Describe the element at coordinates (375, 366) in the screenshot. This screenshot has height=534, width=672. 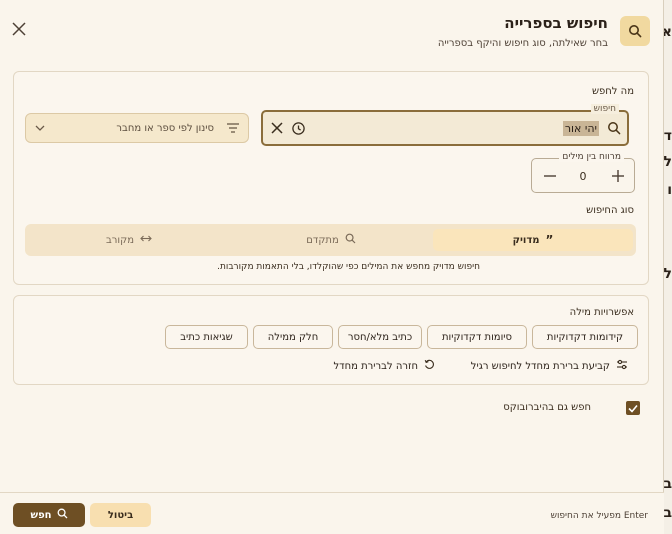
I see `reset-default-label: חזרה לברירת מחדל` at that location.